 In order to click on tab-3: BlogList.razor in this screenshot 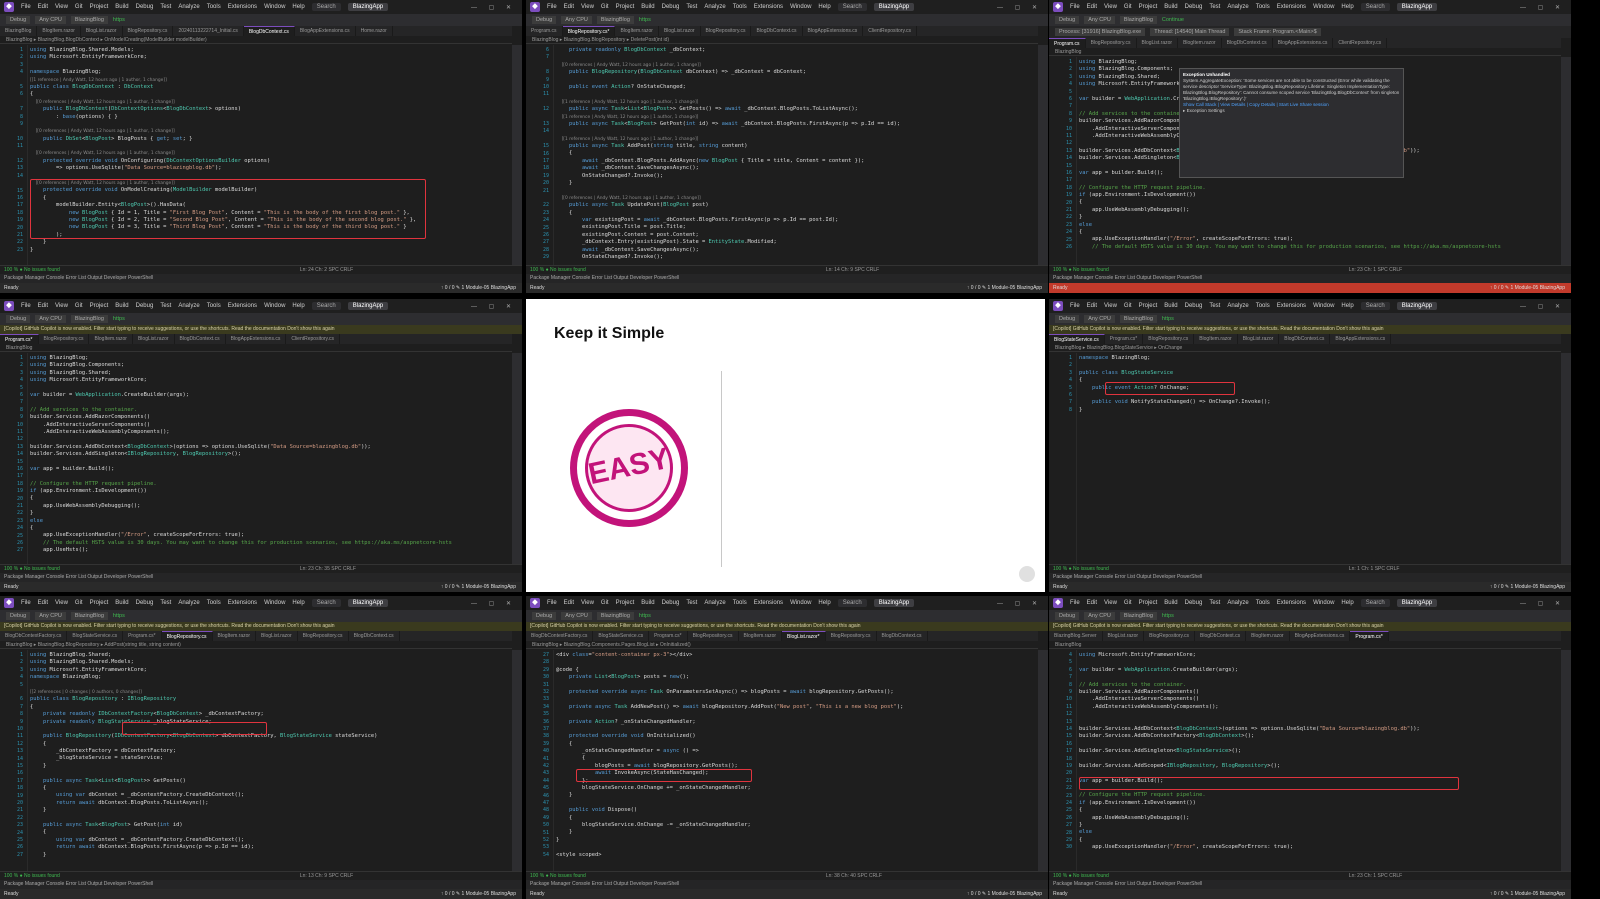, I will do `click(154, 339)`.